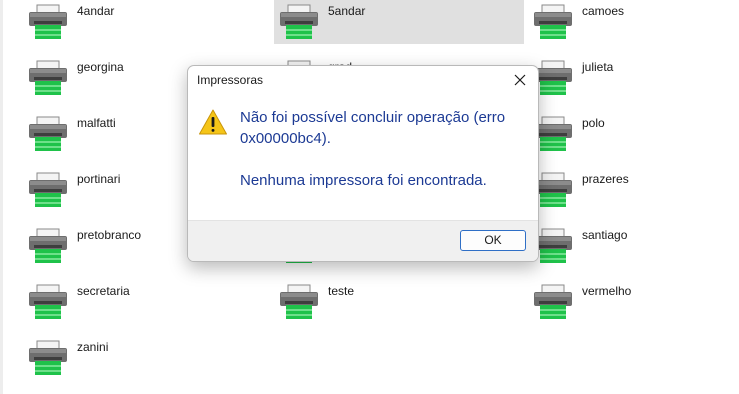 The height and width of the screenshot is (394, 739). I want to click on printer-name: 5andar, so click(347, 11).